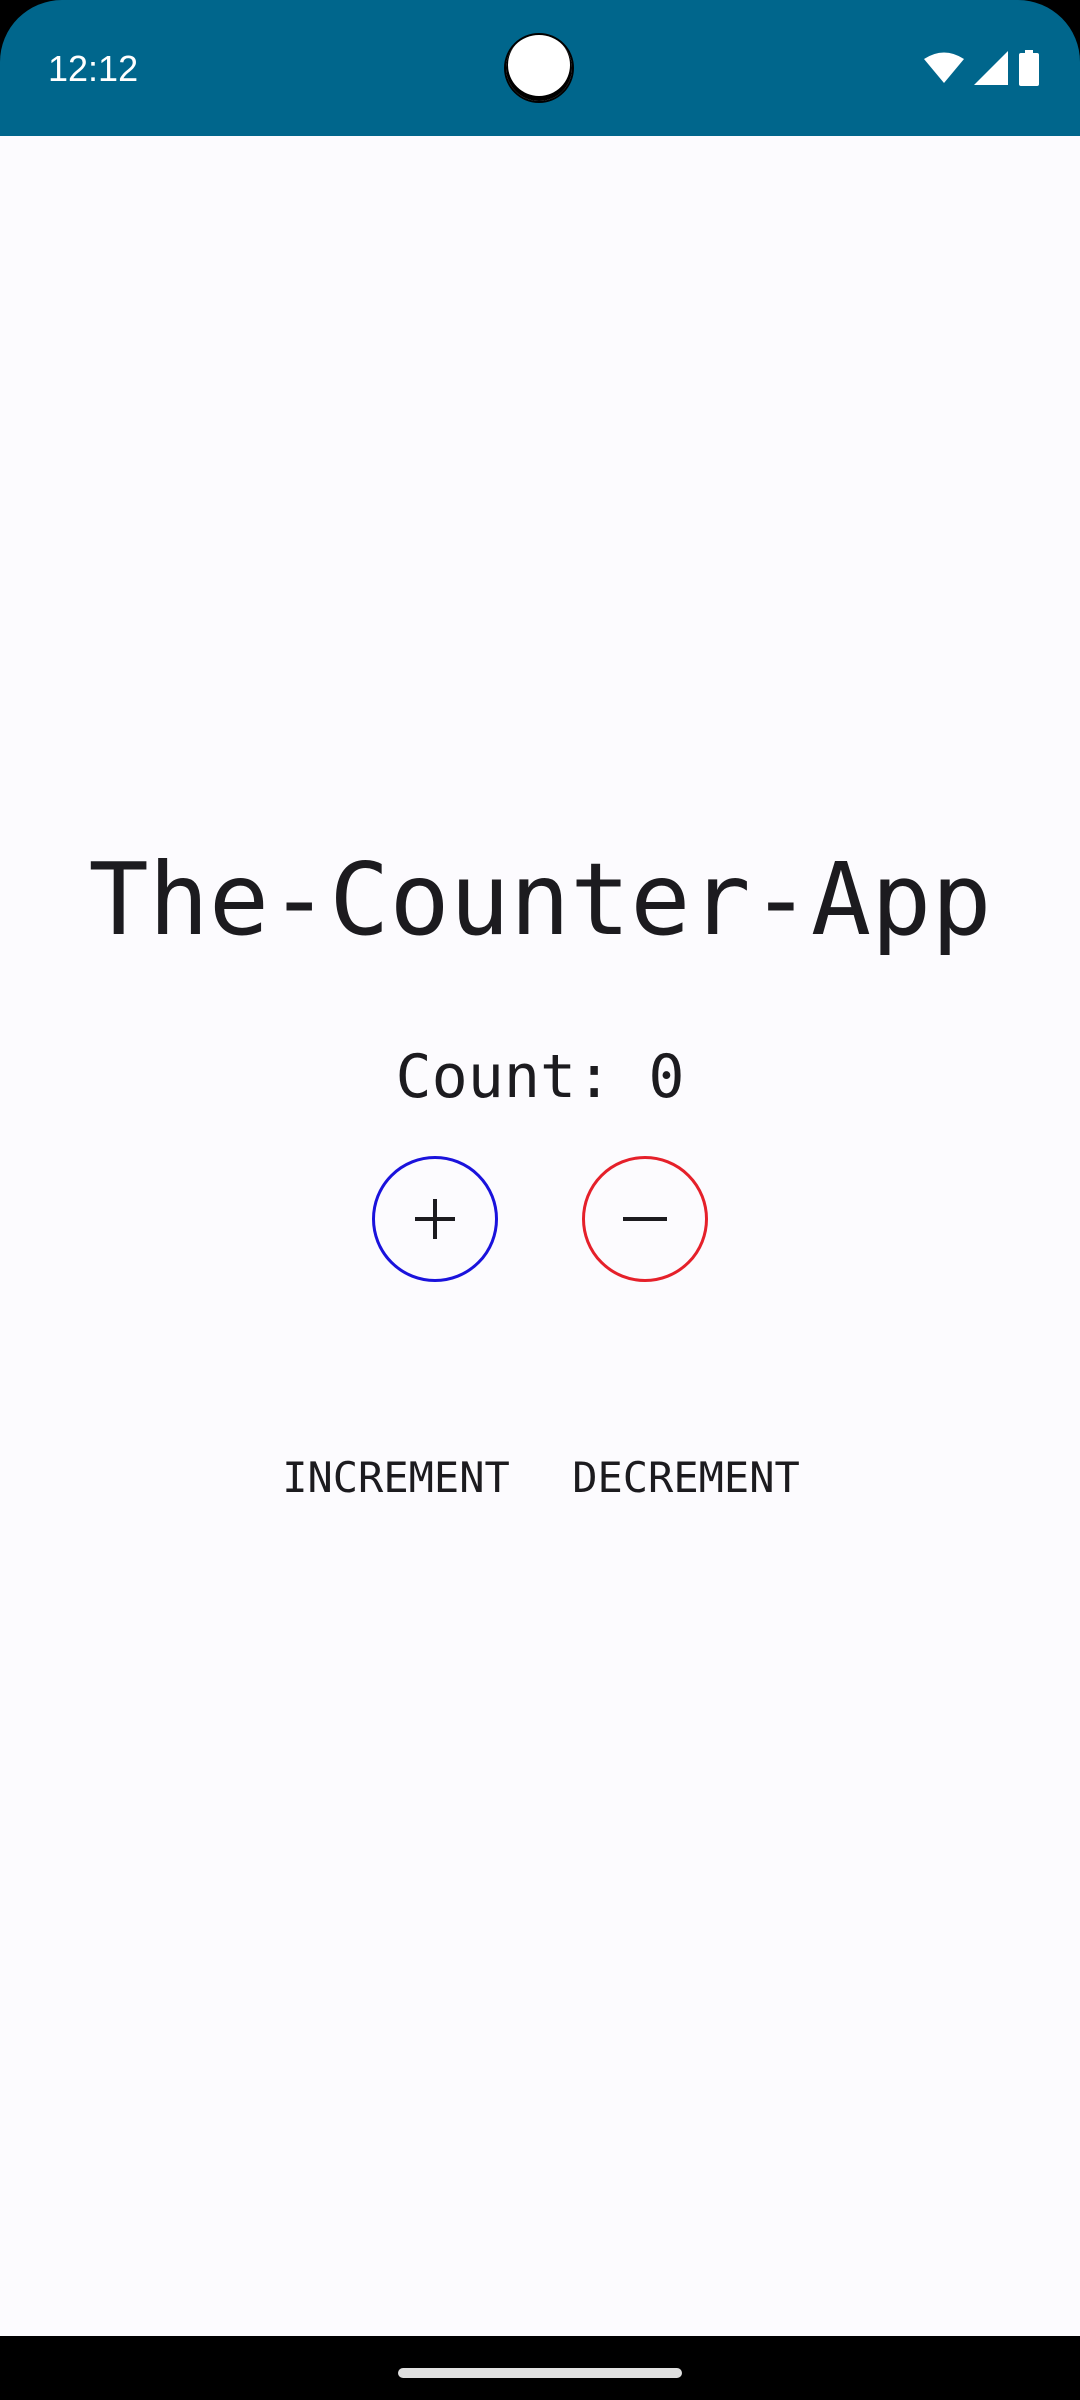 This screenshot has width=1080, height=2400. I want to click on count-display: Count: 0, so click(540, 1077).